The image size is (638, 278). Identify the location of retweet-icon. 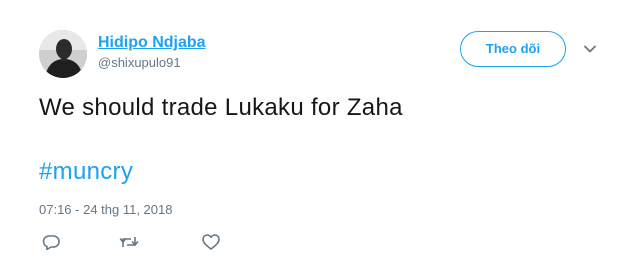
(129, 242).